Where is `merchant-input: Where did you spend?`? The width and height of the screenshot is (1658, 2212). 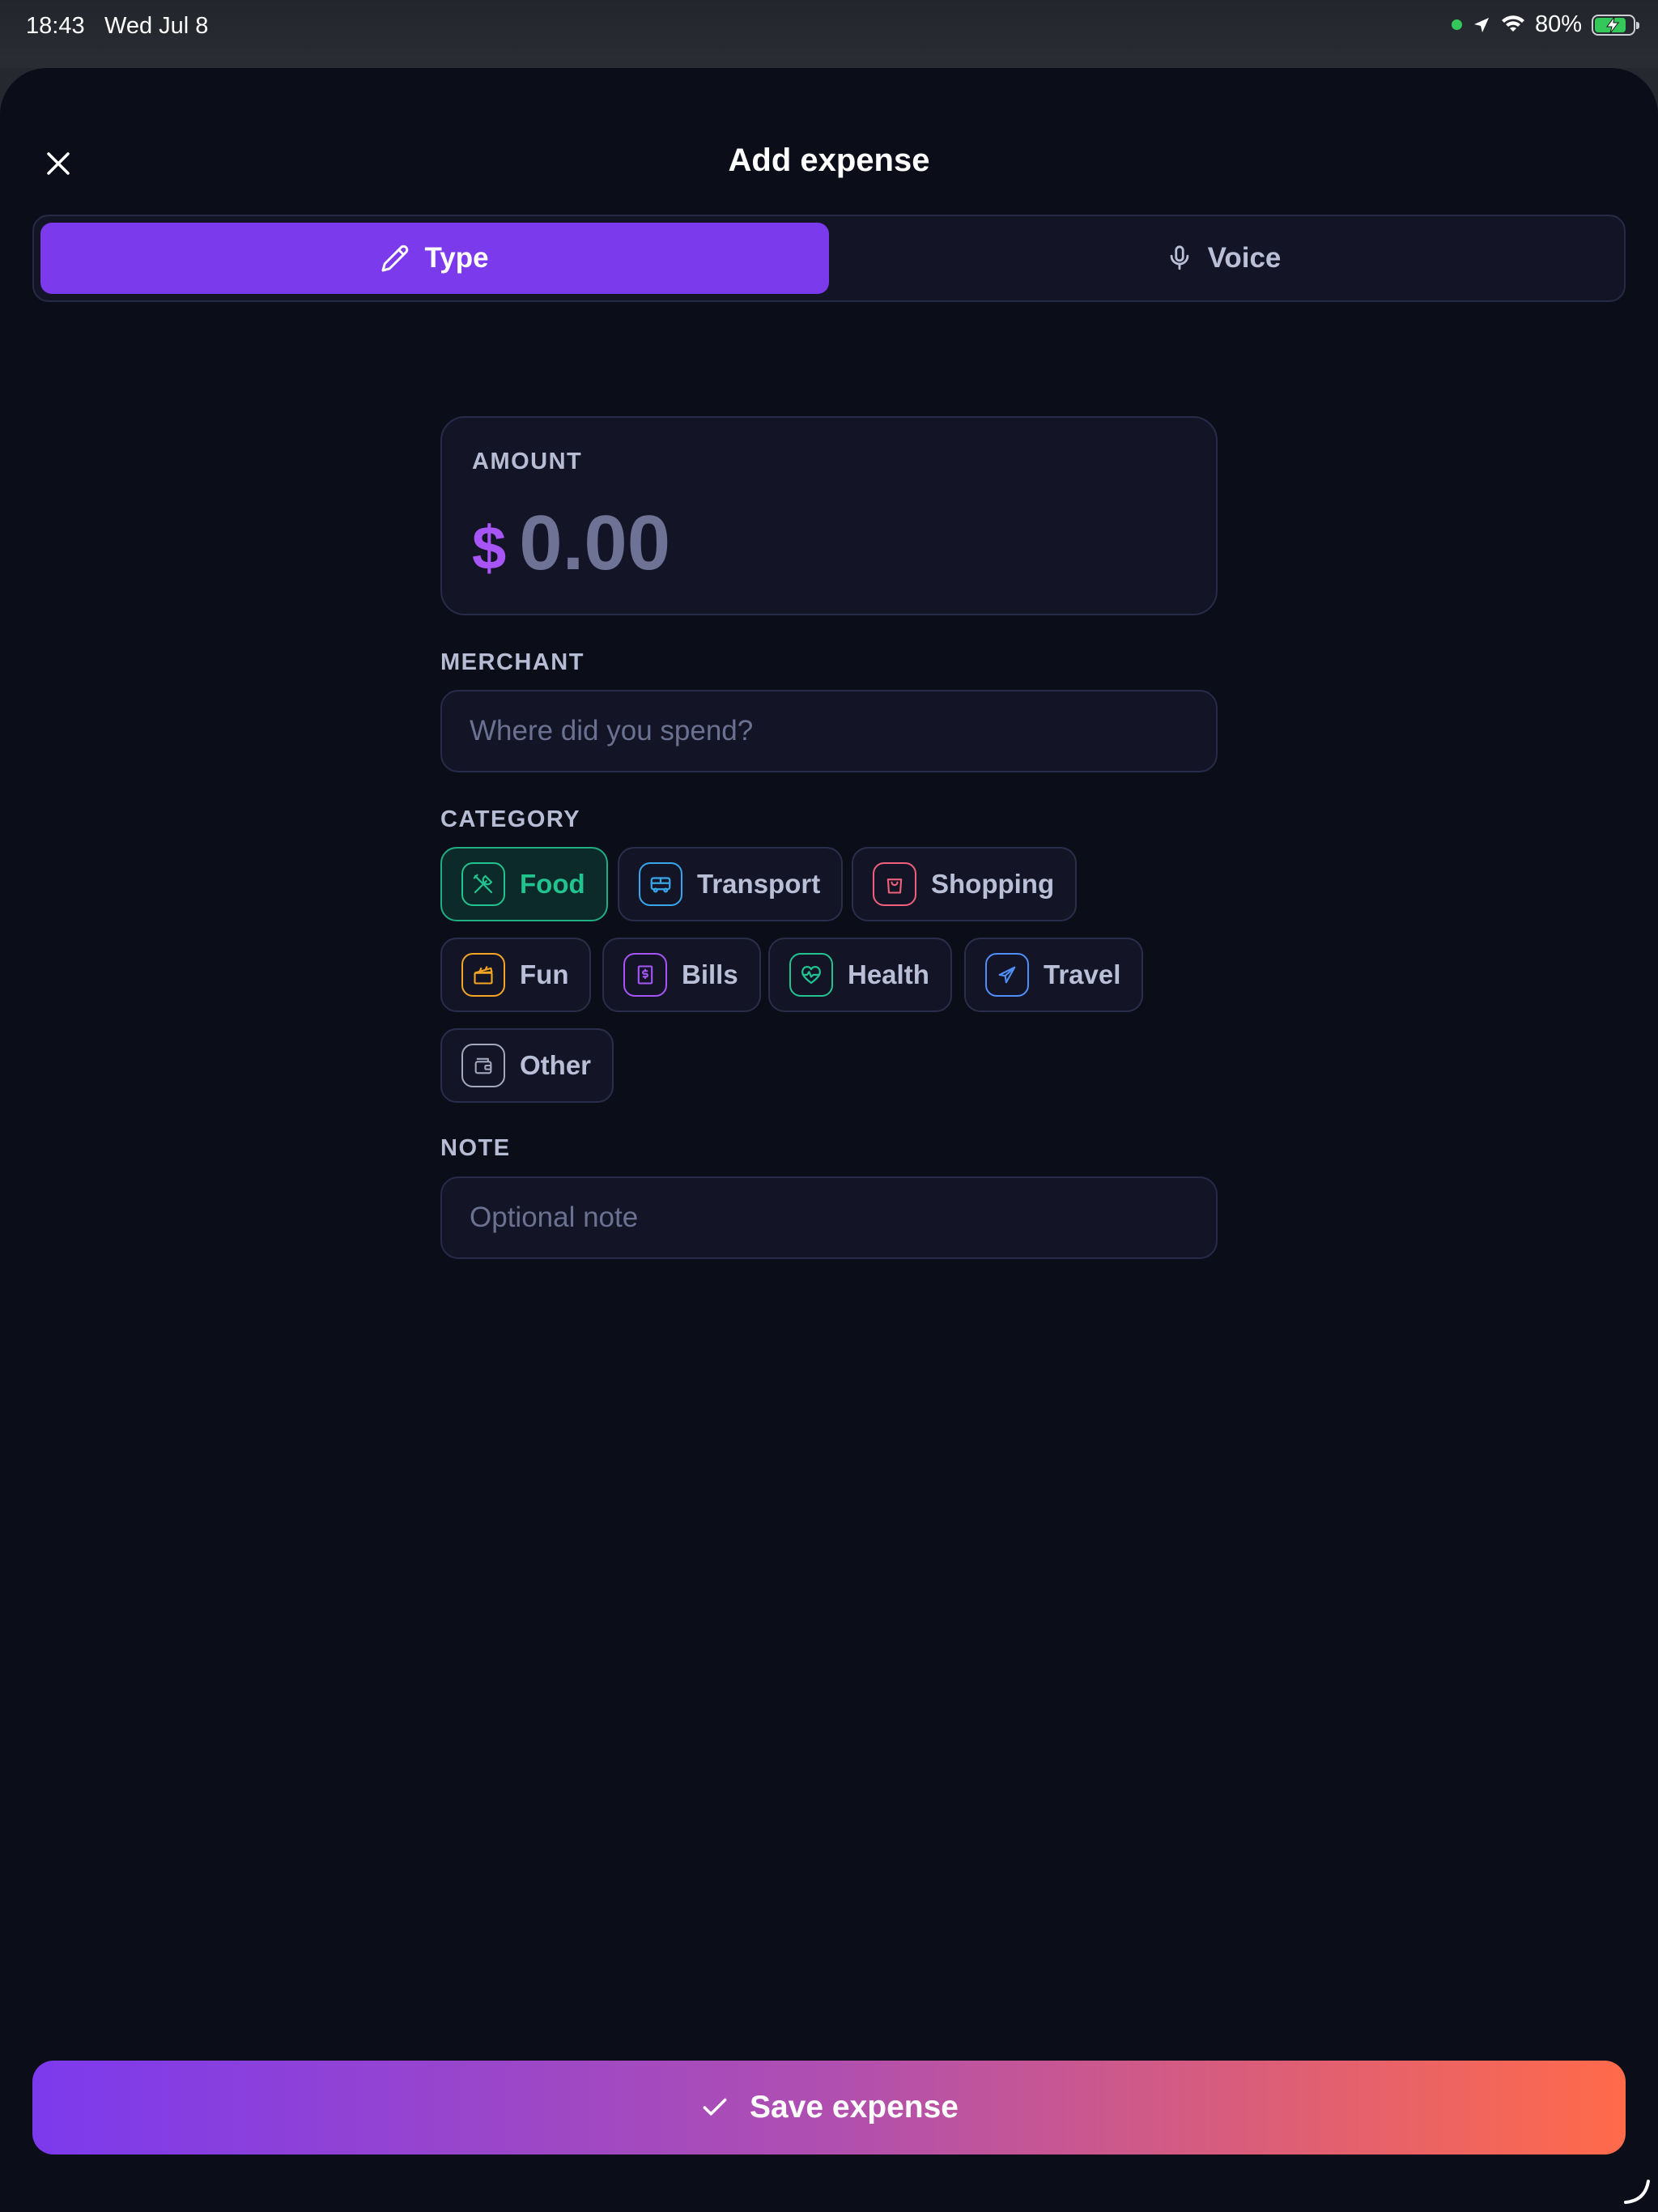 merchant-input: Where did you spend? is located at coordinates (829, 731).